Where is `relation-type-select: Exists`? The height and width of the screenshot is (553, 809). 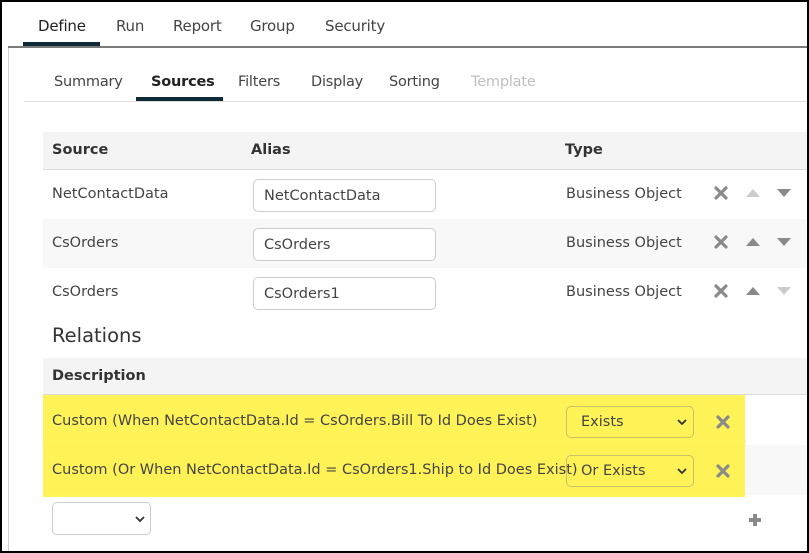 relation-type-select: Exists is located at coordinates (630, 422).